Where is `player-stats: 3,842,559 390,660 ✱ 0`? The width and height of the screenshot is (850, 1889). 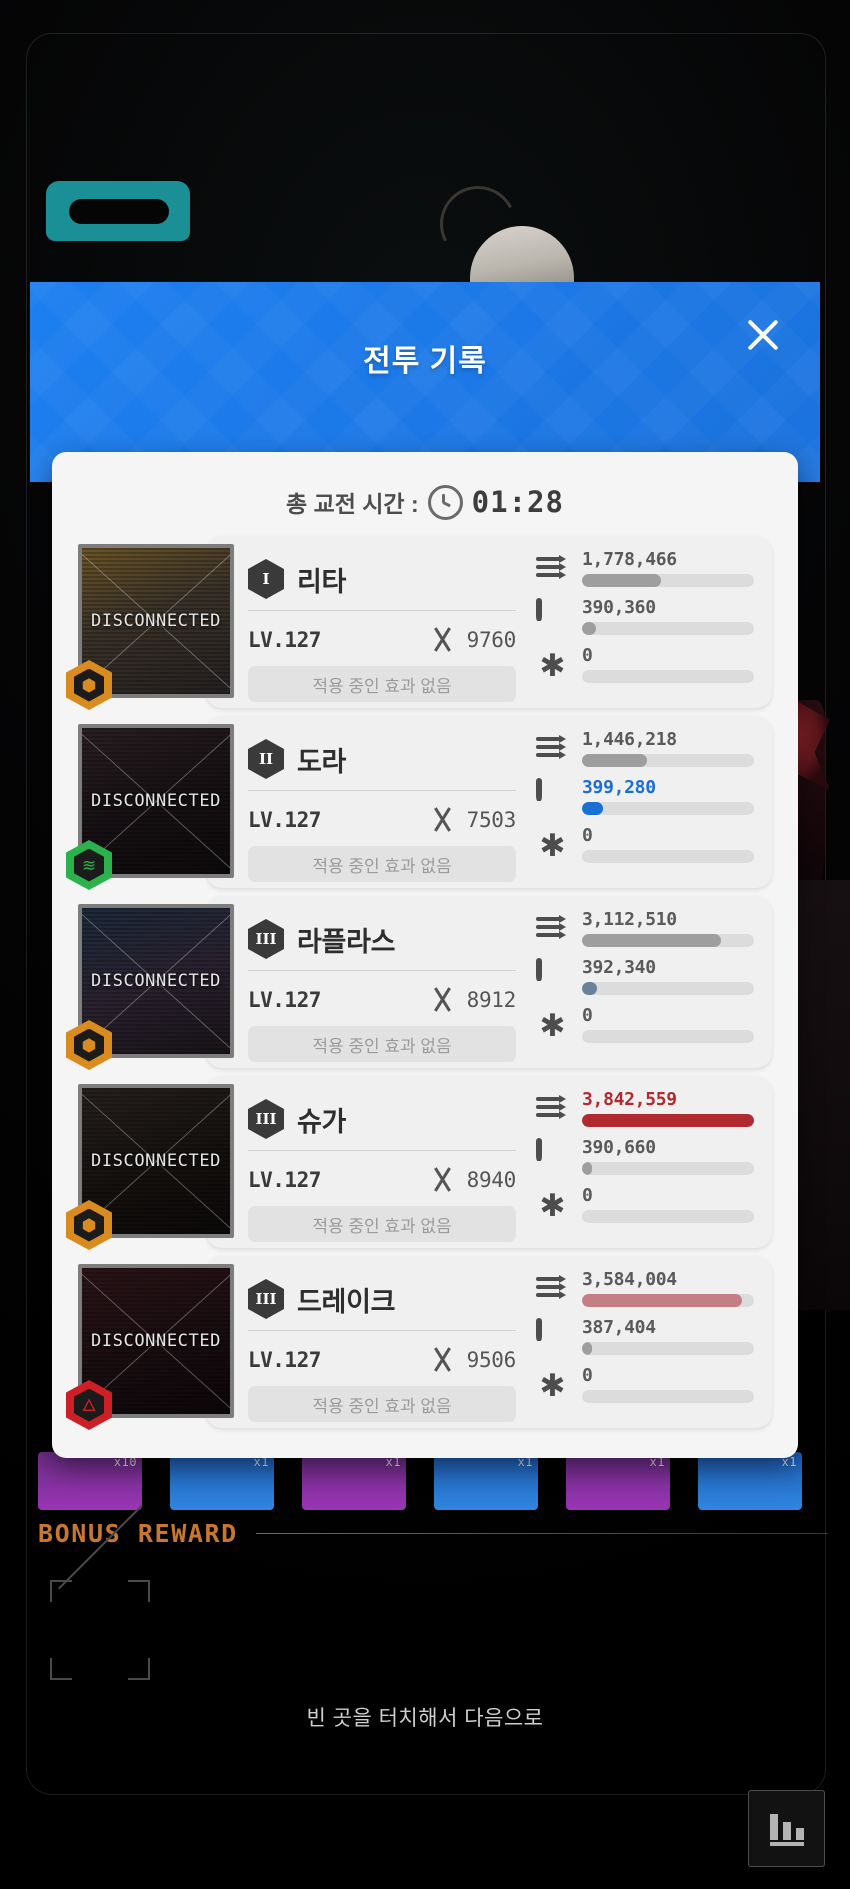 player-stats: 3,842,559 390,660 ✱ 0 is located at coordinates (645, 1163).